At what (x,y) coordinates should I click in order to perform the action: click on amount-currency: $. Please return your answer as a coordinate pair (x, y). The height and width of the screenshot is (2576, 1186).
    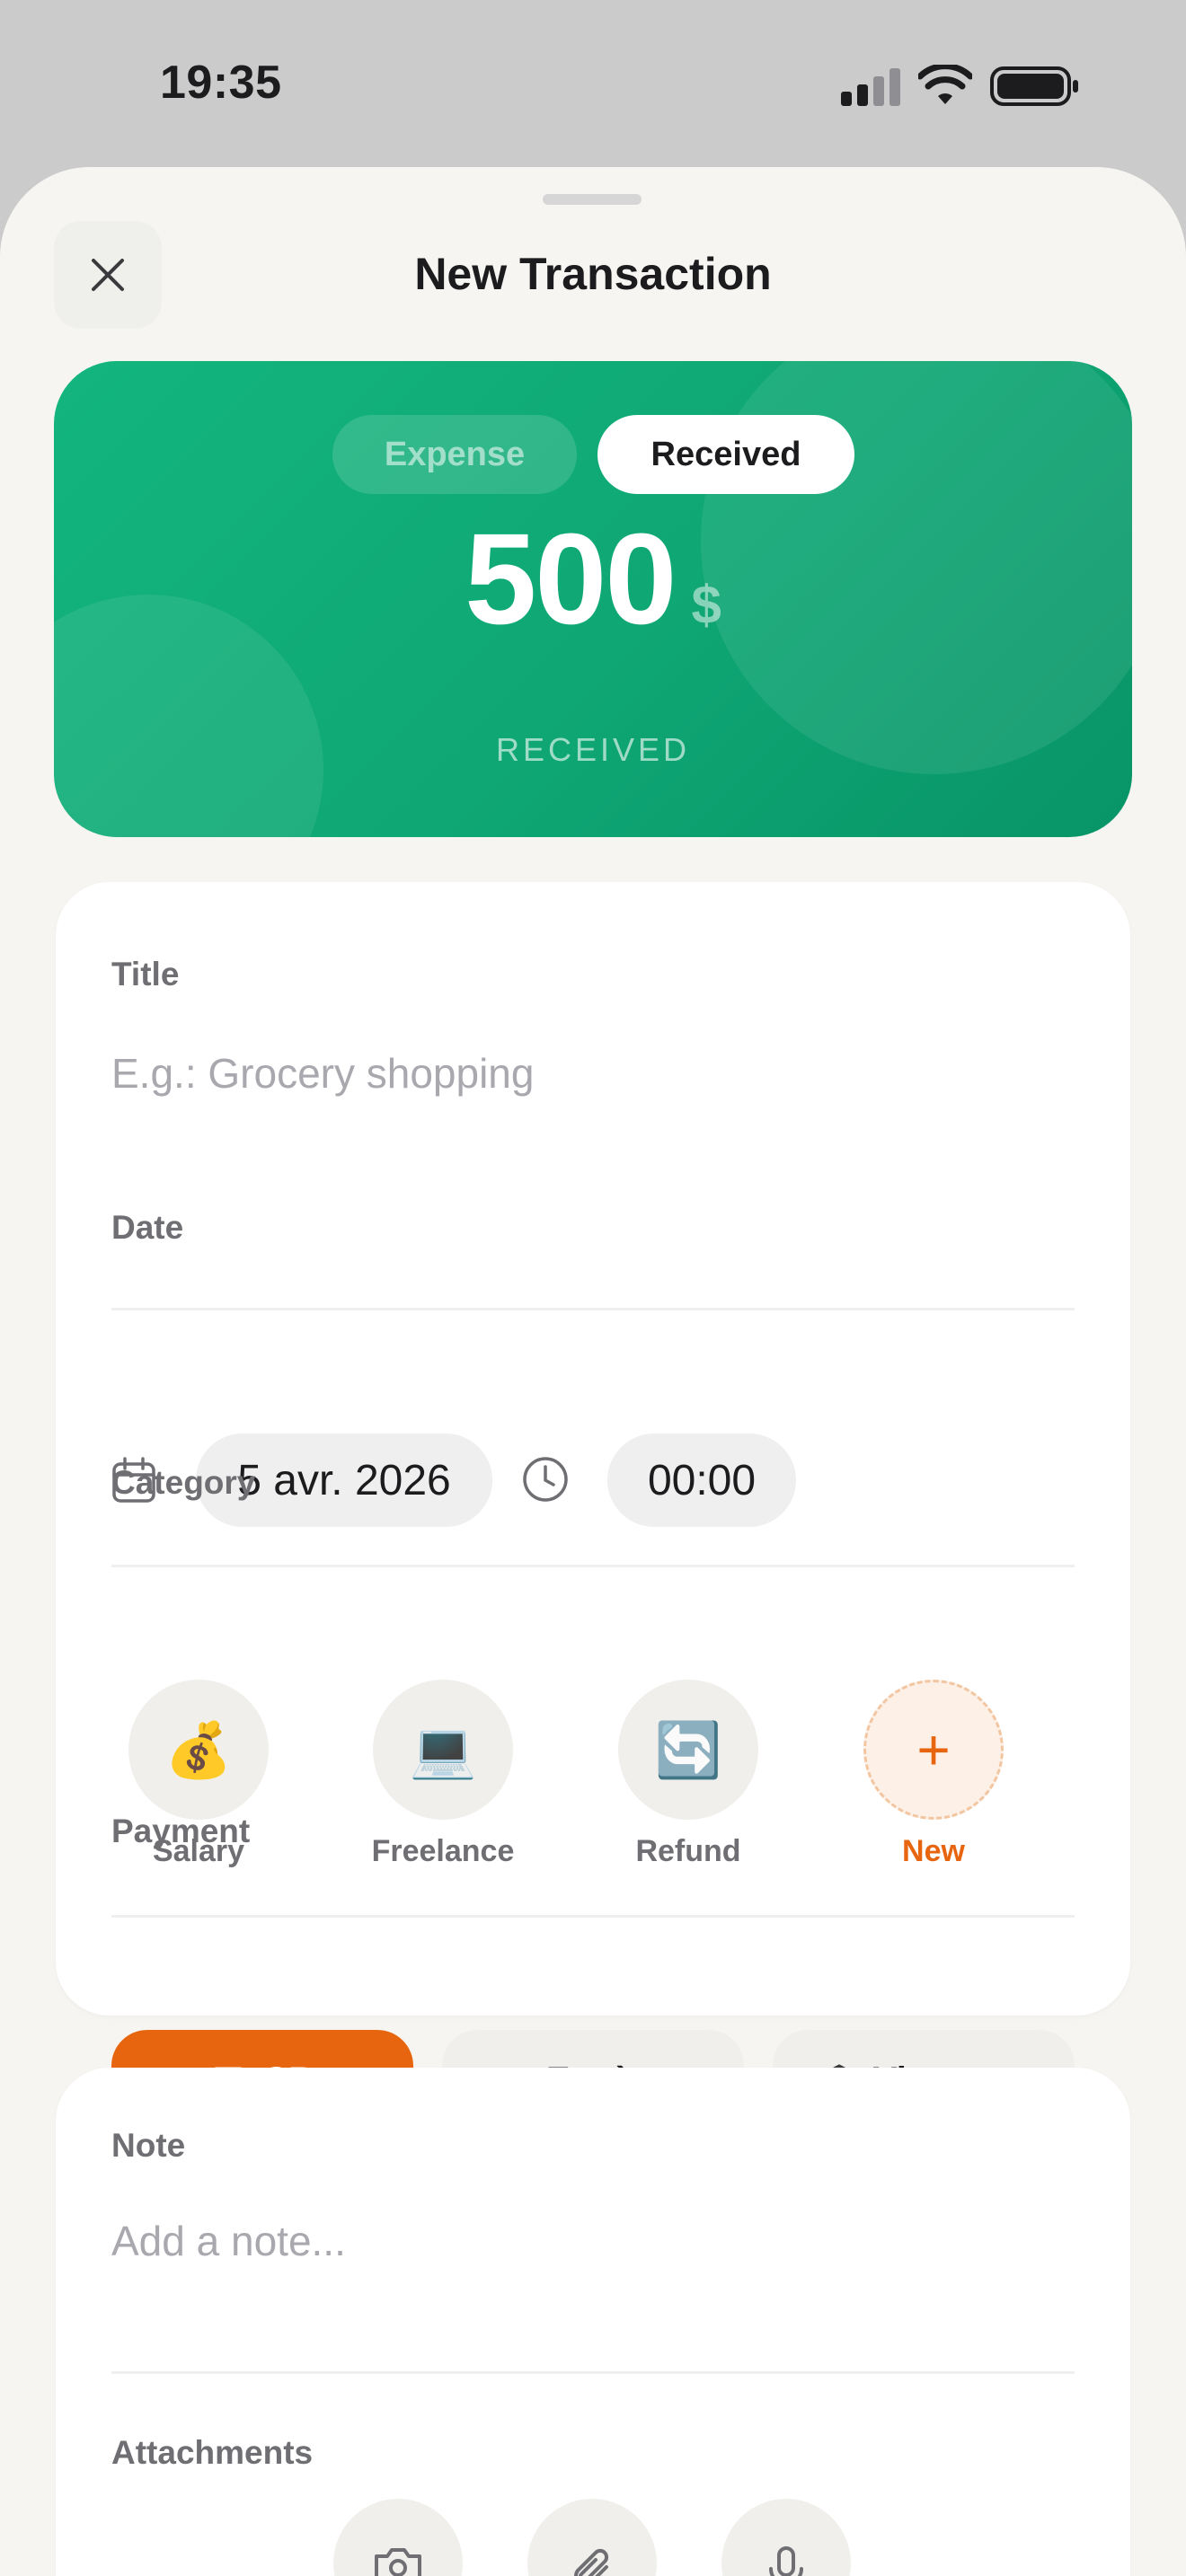
    Looking at the image, I should click on (706, 605).